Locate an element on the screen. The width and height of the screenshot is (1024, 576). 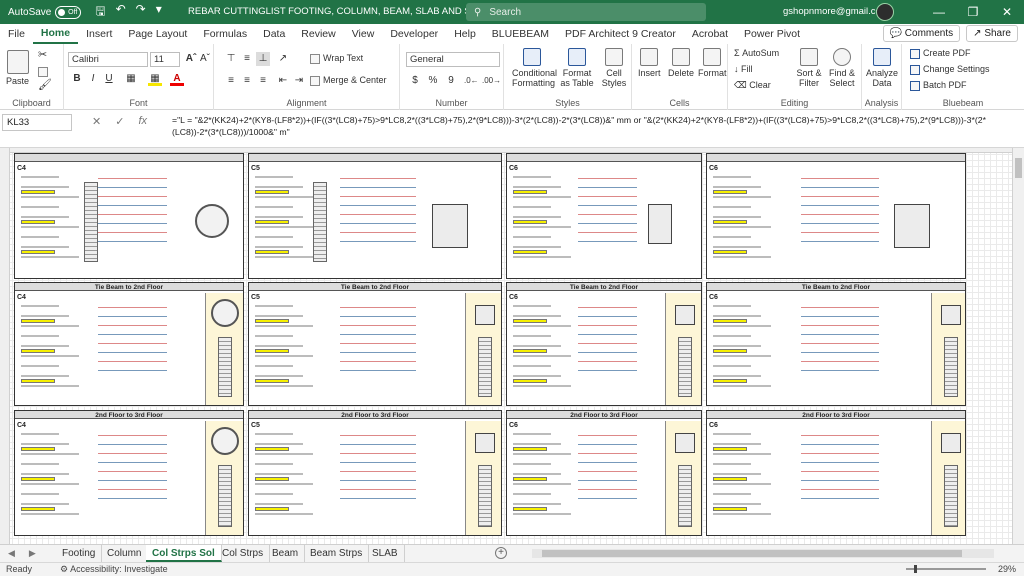
percent-button: % is located at coordinates (433, 81).